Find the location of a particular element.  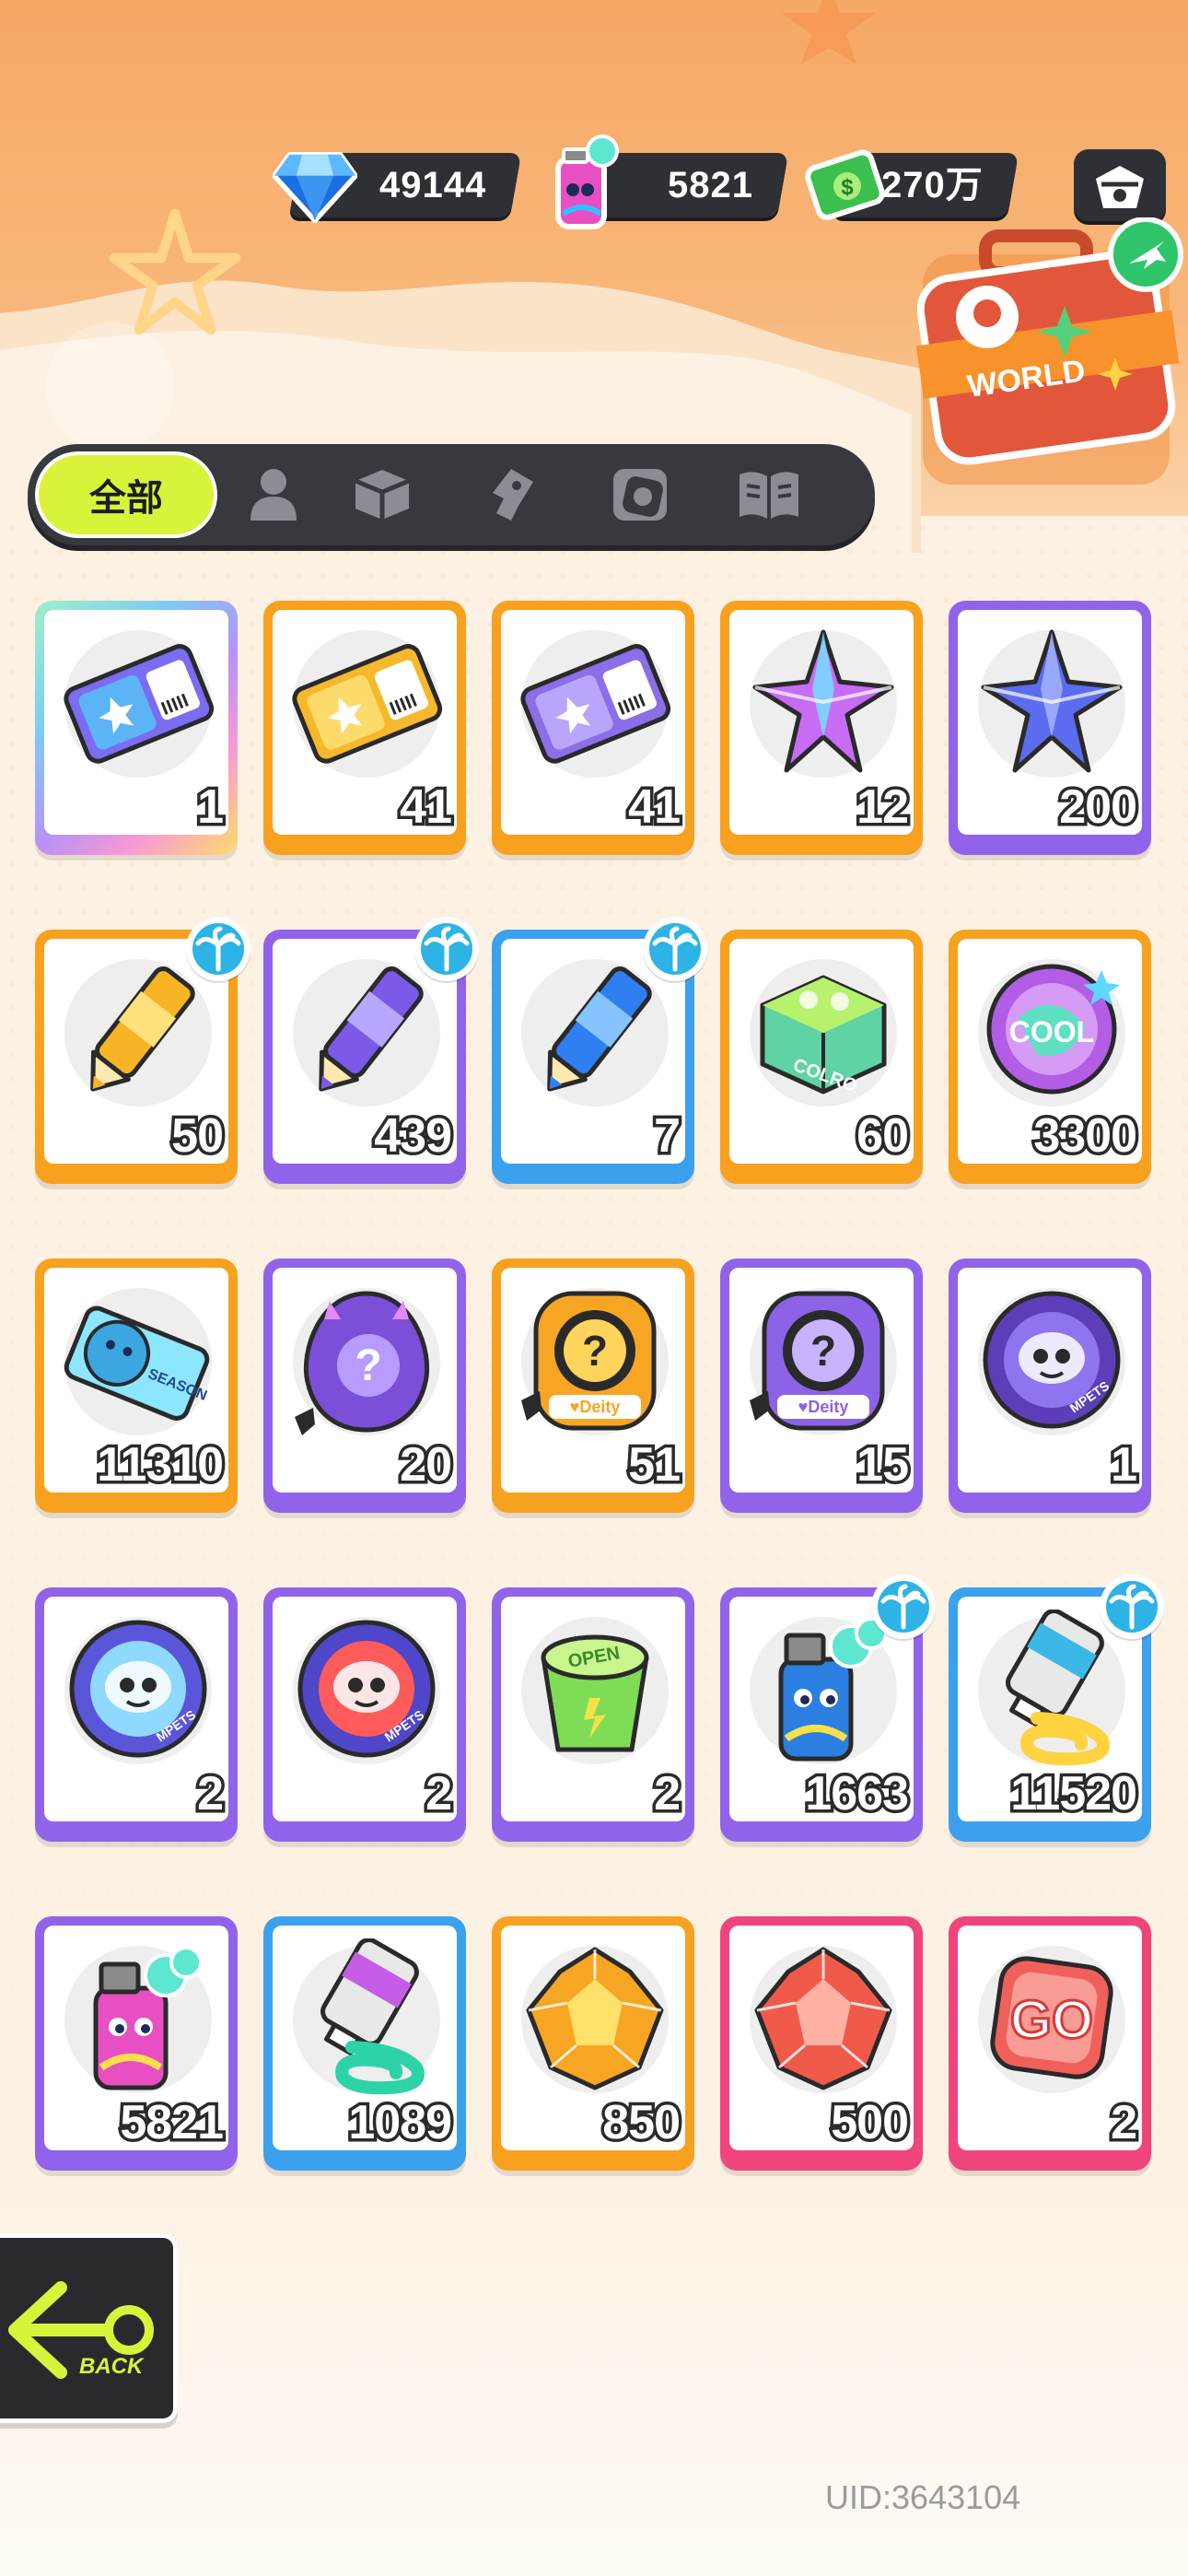

mystery-icon: ? ♥Deity is located at coordinates (817, 1361).